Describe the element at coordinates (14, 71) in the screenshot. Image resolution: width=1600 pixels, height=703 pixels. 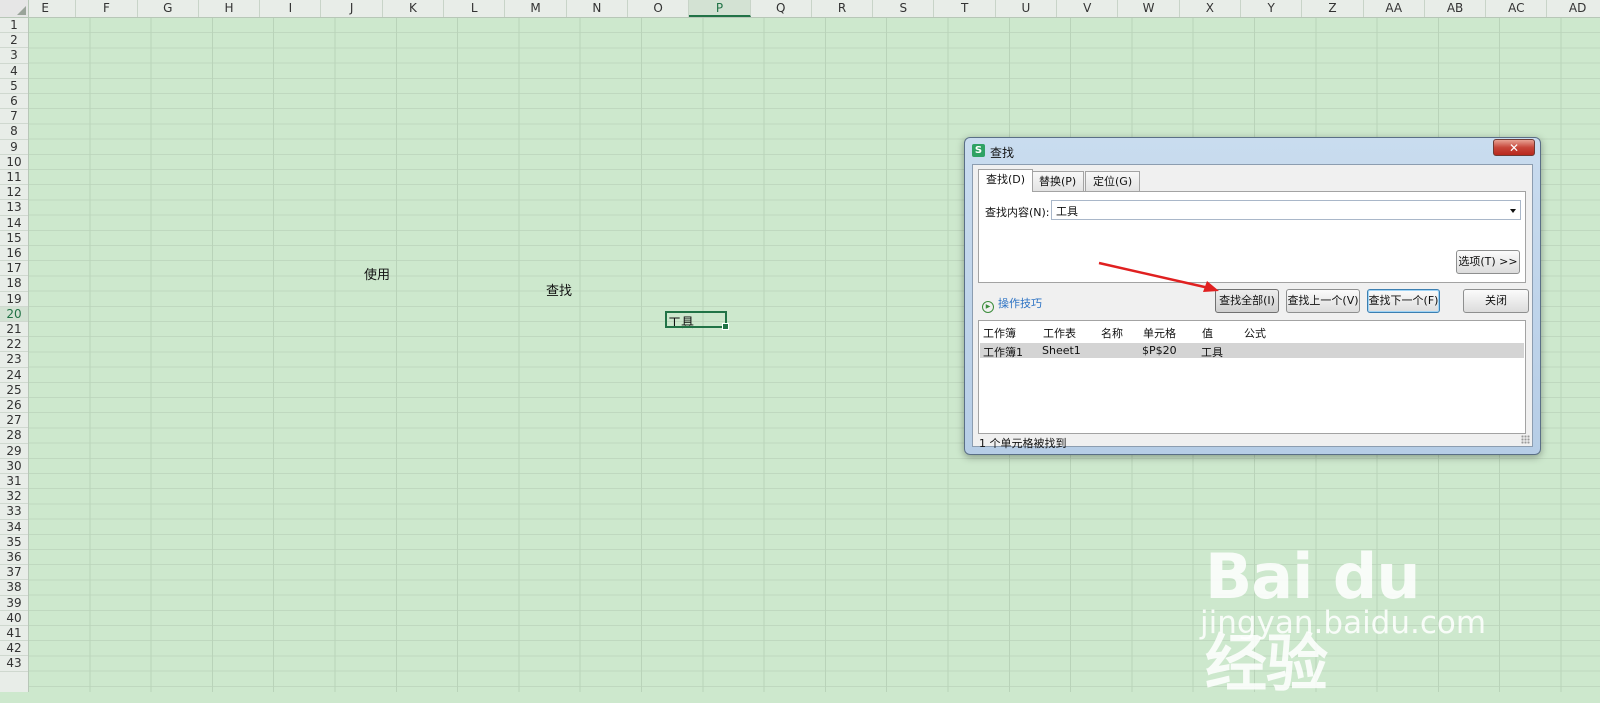
I see `row-header-4: 4` at that location.